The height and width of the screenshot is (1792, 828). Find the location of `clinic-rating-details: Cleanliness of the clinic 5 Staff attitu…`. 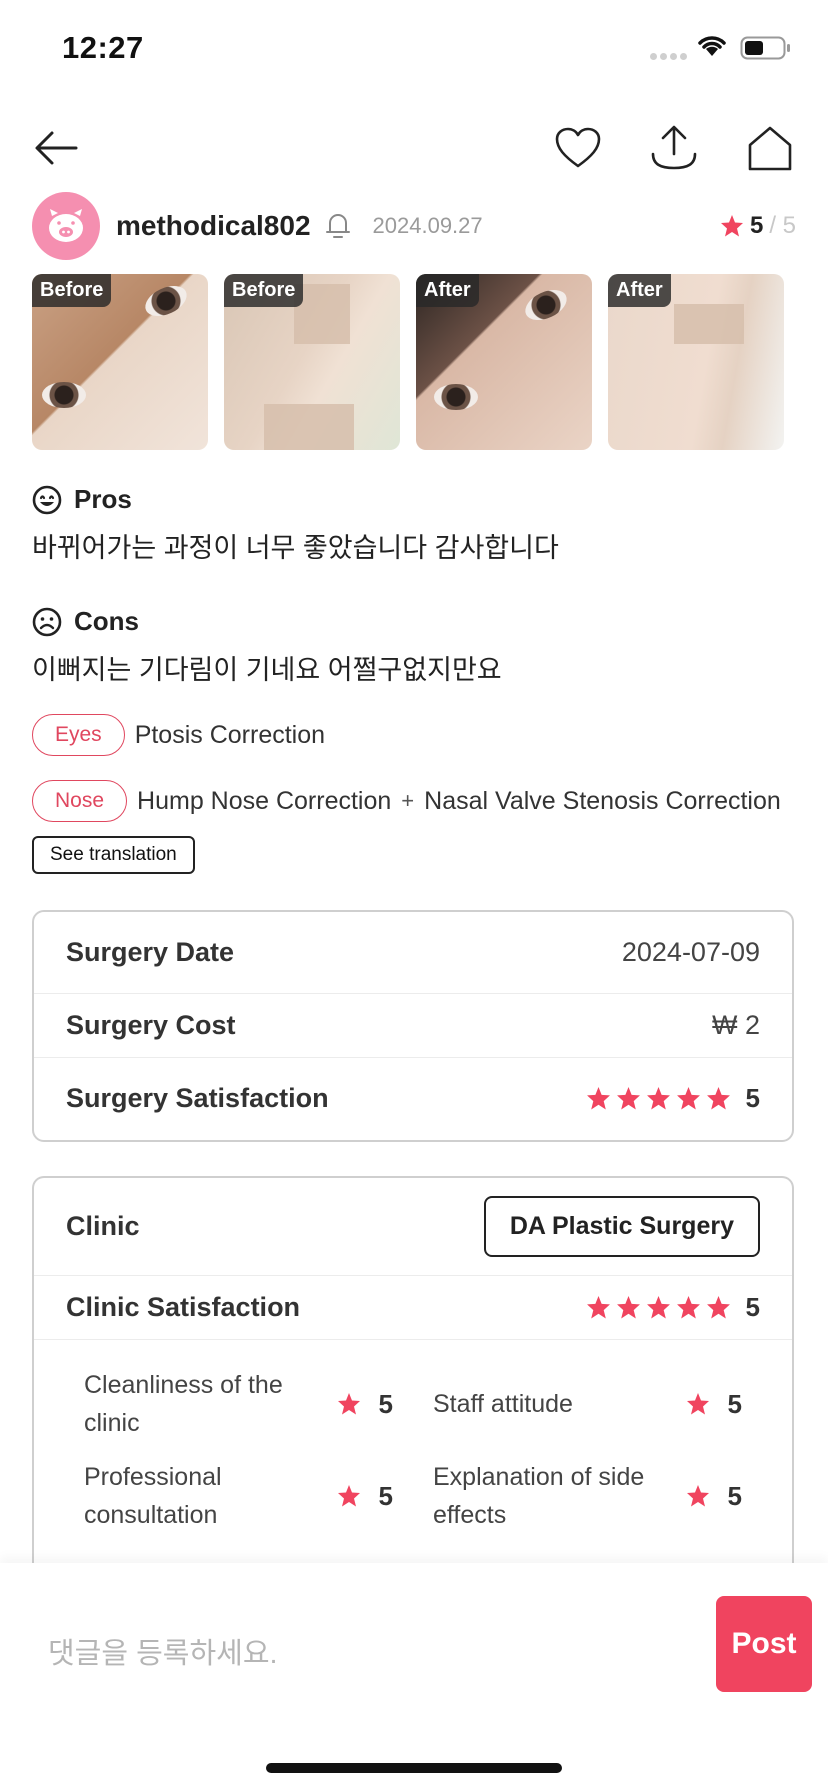

clinic-rating-details: Cleanliness of the clinic 5 Staff attitu… is located at coordinates (413, 1446).